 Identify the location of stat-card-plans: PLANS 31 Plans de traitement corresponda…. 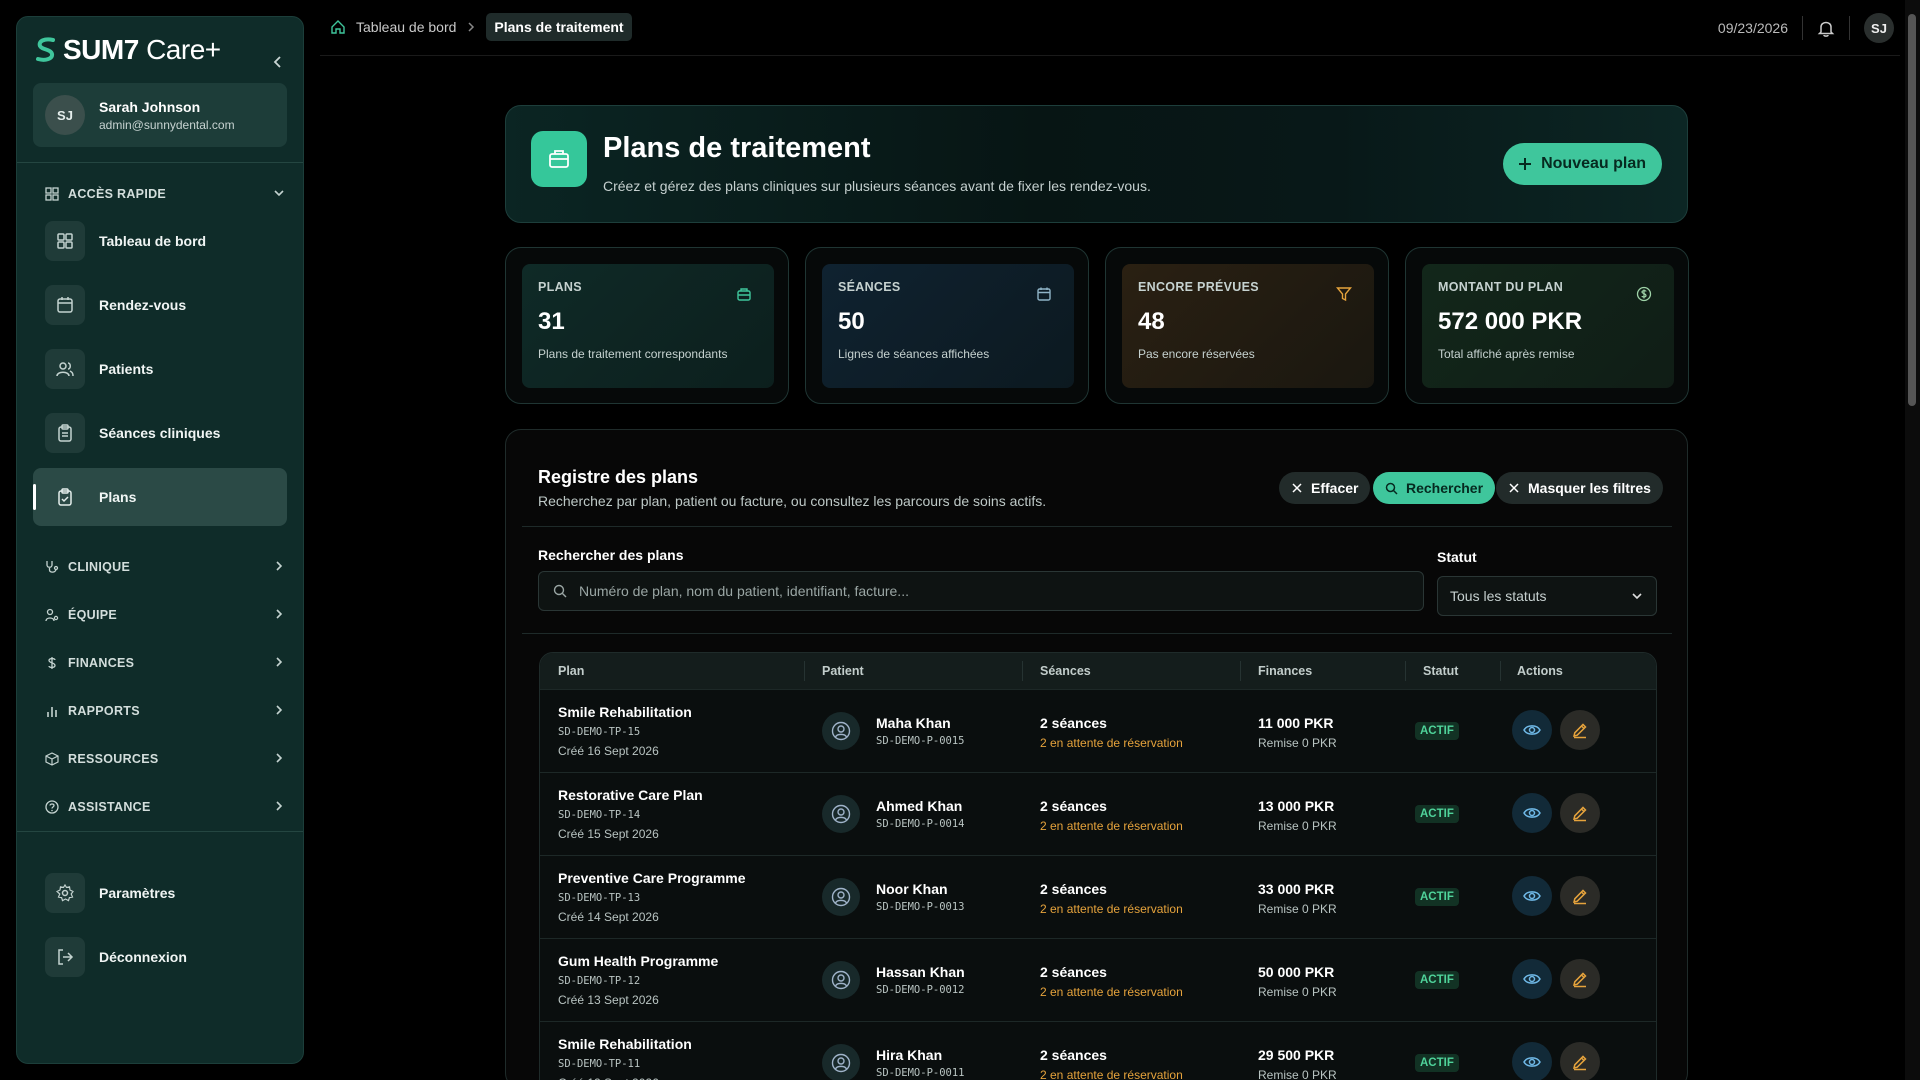
(647, 325).